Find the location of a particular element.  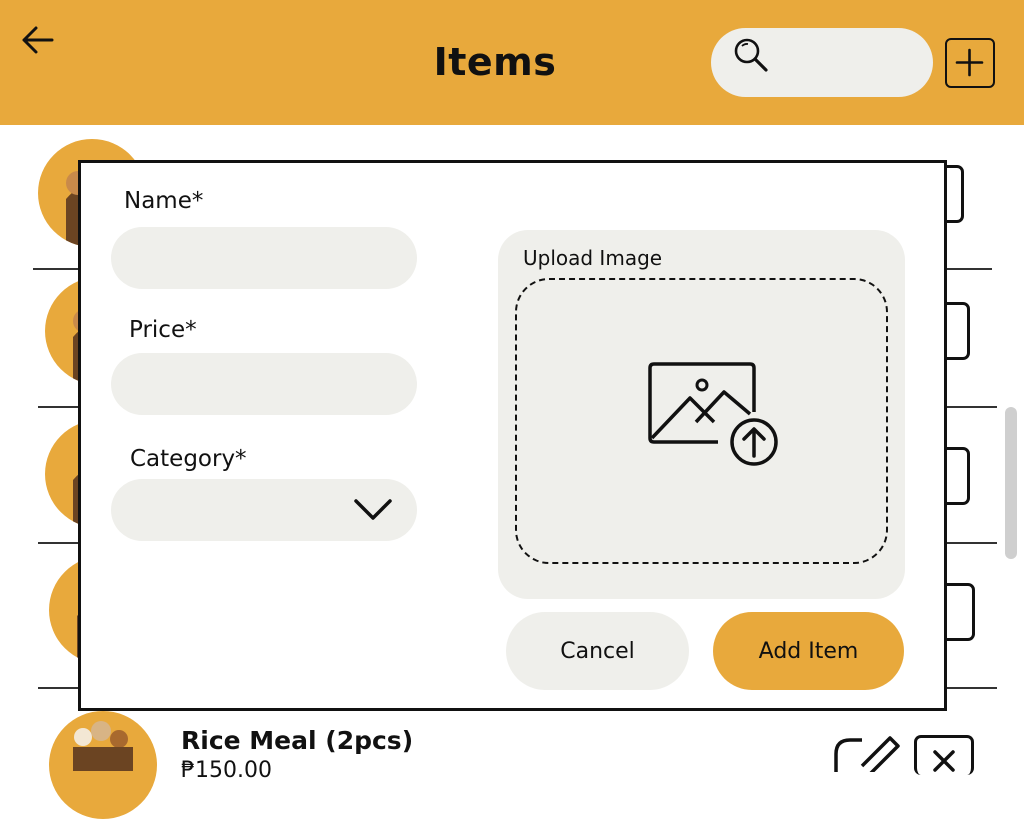

pencil-edit-icon is located at coordinates (867, 756).